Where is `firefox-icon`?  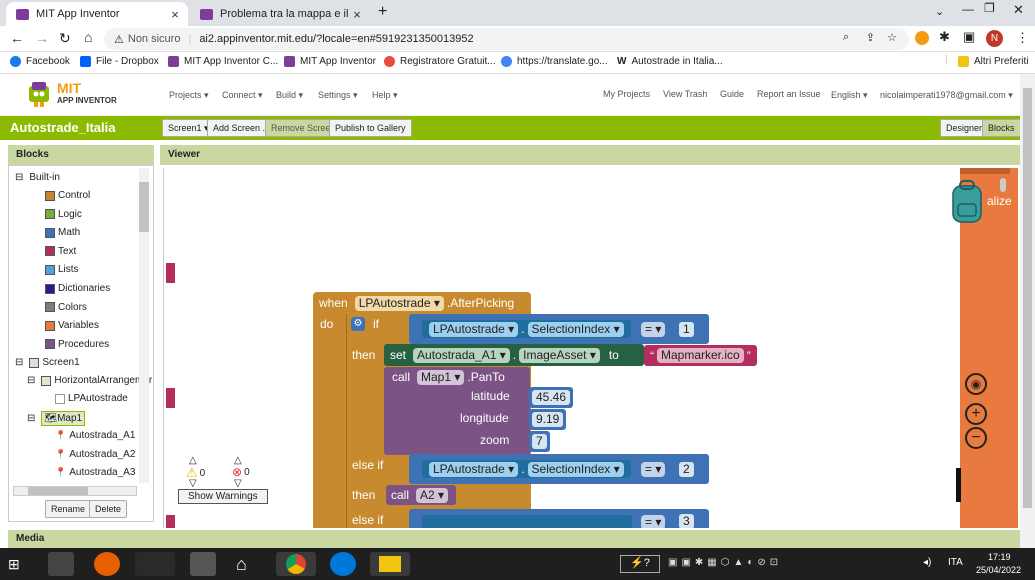
firefox-icon is located at coordinates (107, 564).